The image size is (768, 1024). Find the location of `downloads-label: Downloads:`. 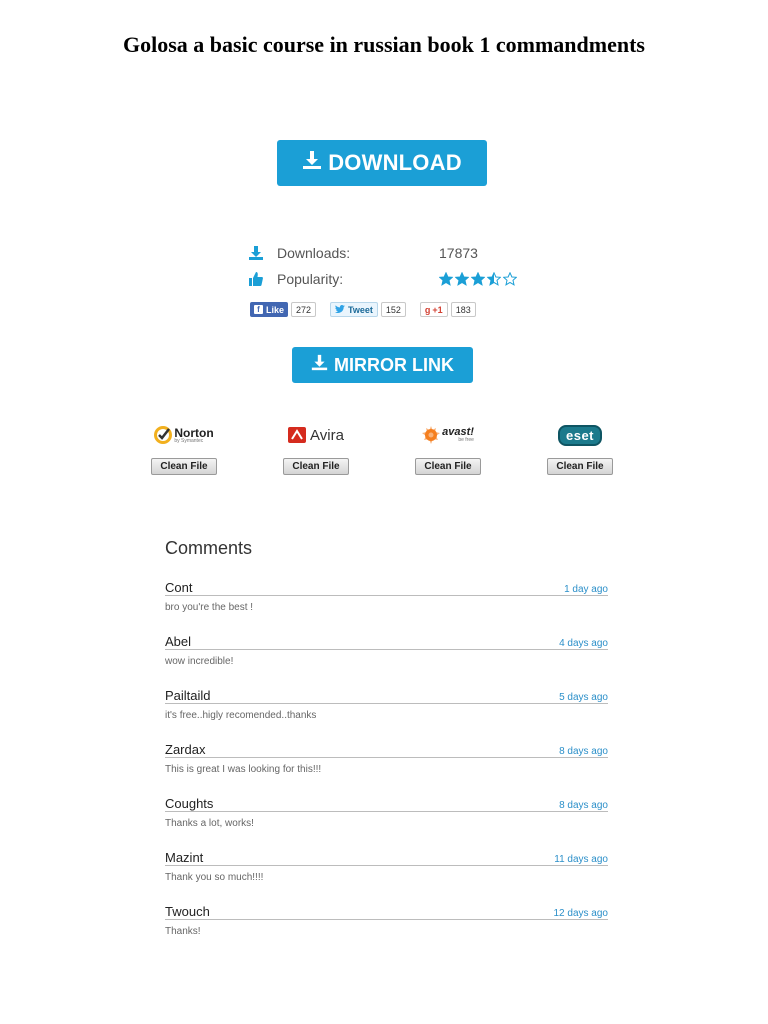

downloads-label: Downloads: is located at coordinates (314, 253).